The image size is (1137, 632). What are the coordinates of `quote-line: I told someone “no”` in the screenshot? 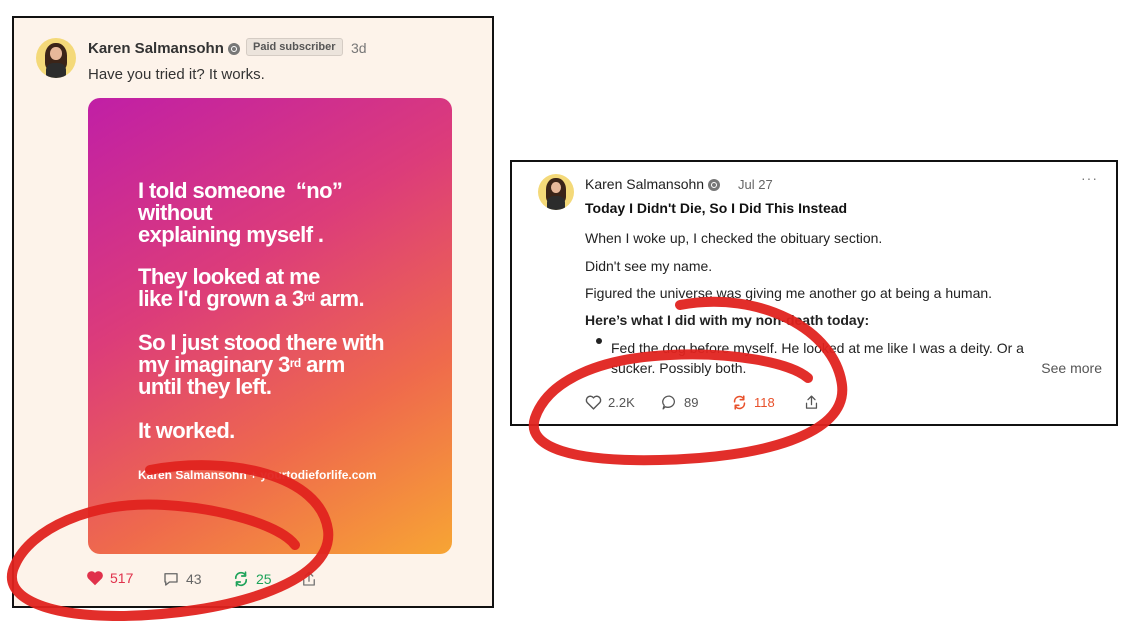 It's located at (240, 190).